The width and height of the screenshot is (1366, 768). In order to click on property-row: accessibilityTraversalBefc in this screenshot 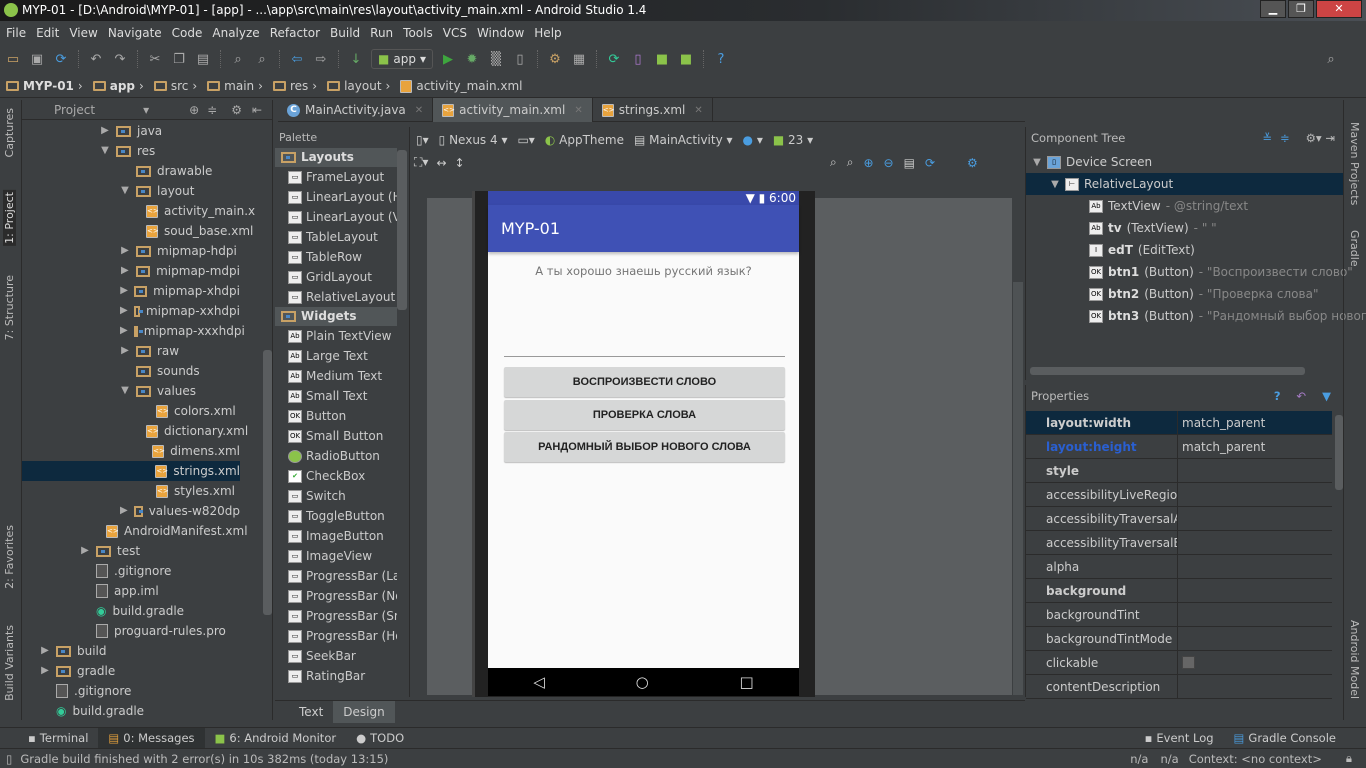, I will do `click(1179, 543)`.